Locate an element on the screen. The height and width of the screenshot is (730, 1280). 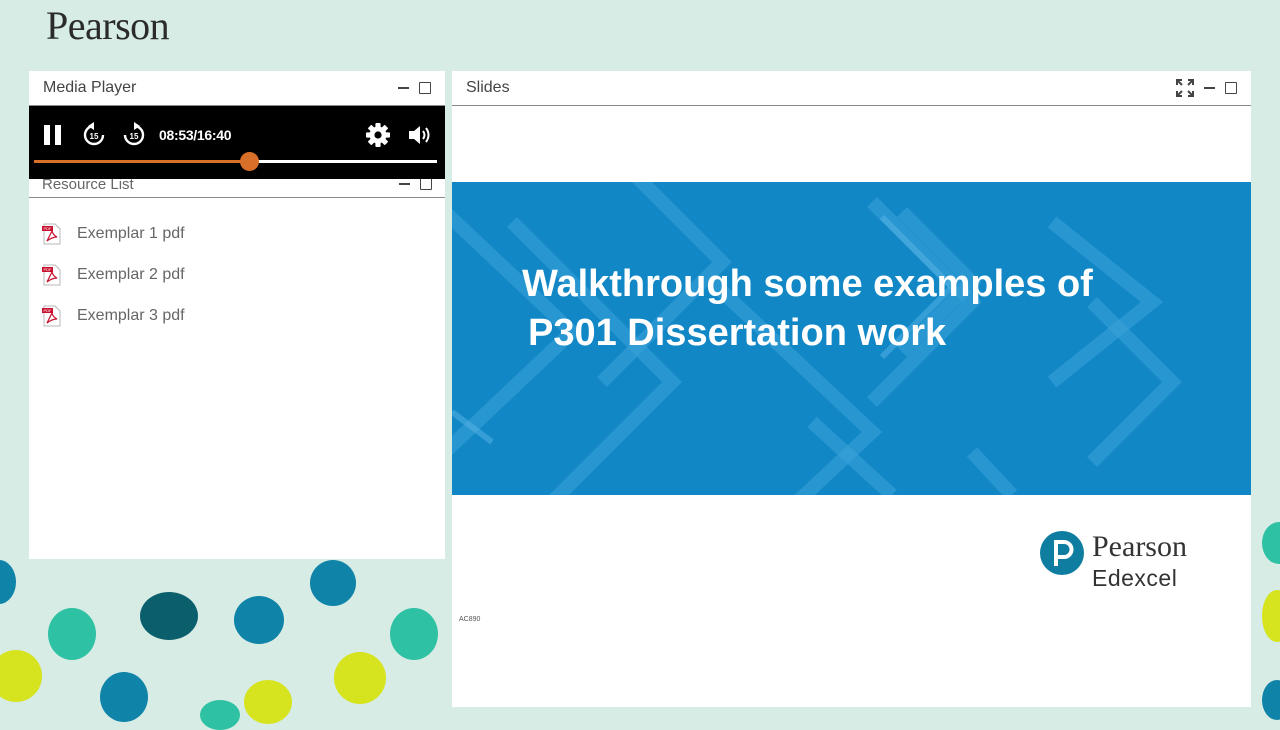
pause-icon is located at coordinates (52, 135).